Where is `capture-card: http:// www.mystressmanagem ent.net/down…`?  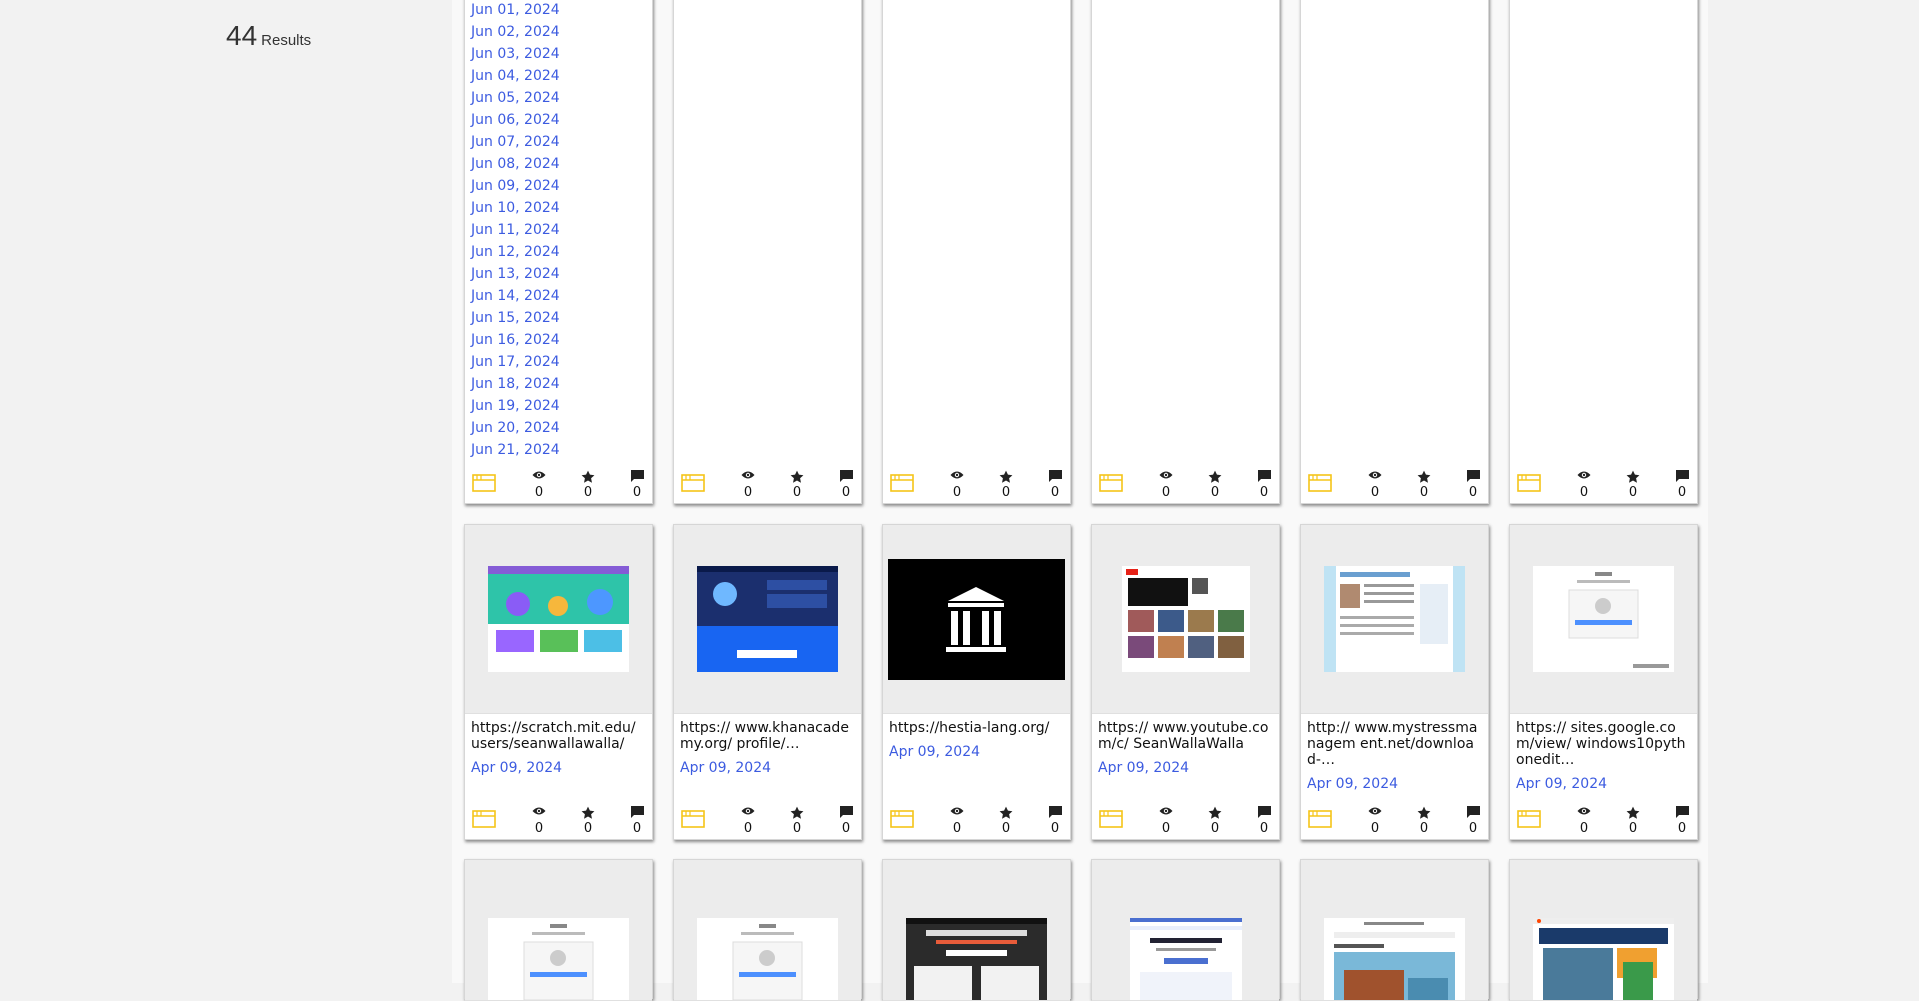
capture-card: http:// www.mystressmanagem ent.net/down… is located at coordinates (1394, 682).